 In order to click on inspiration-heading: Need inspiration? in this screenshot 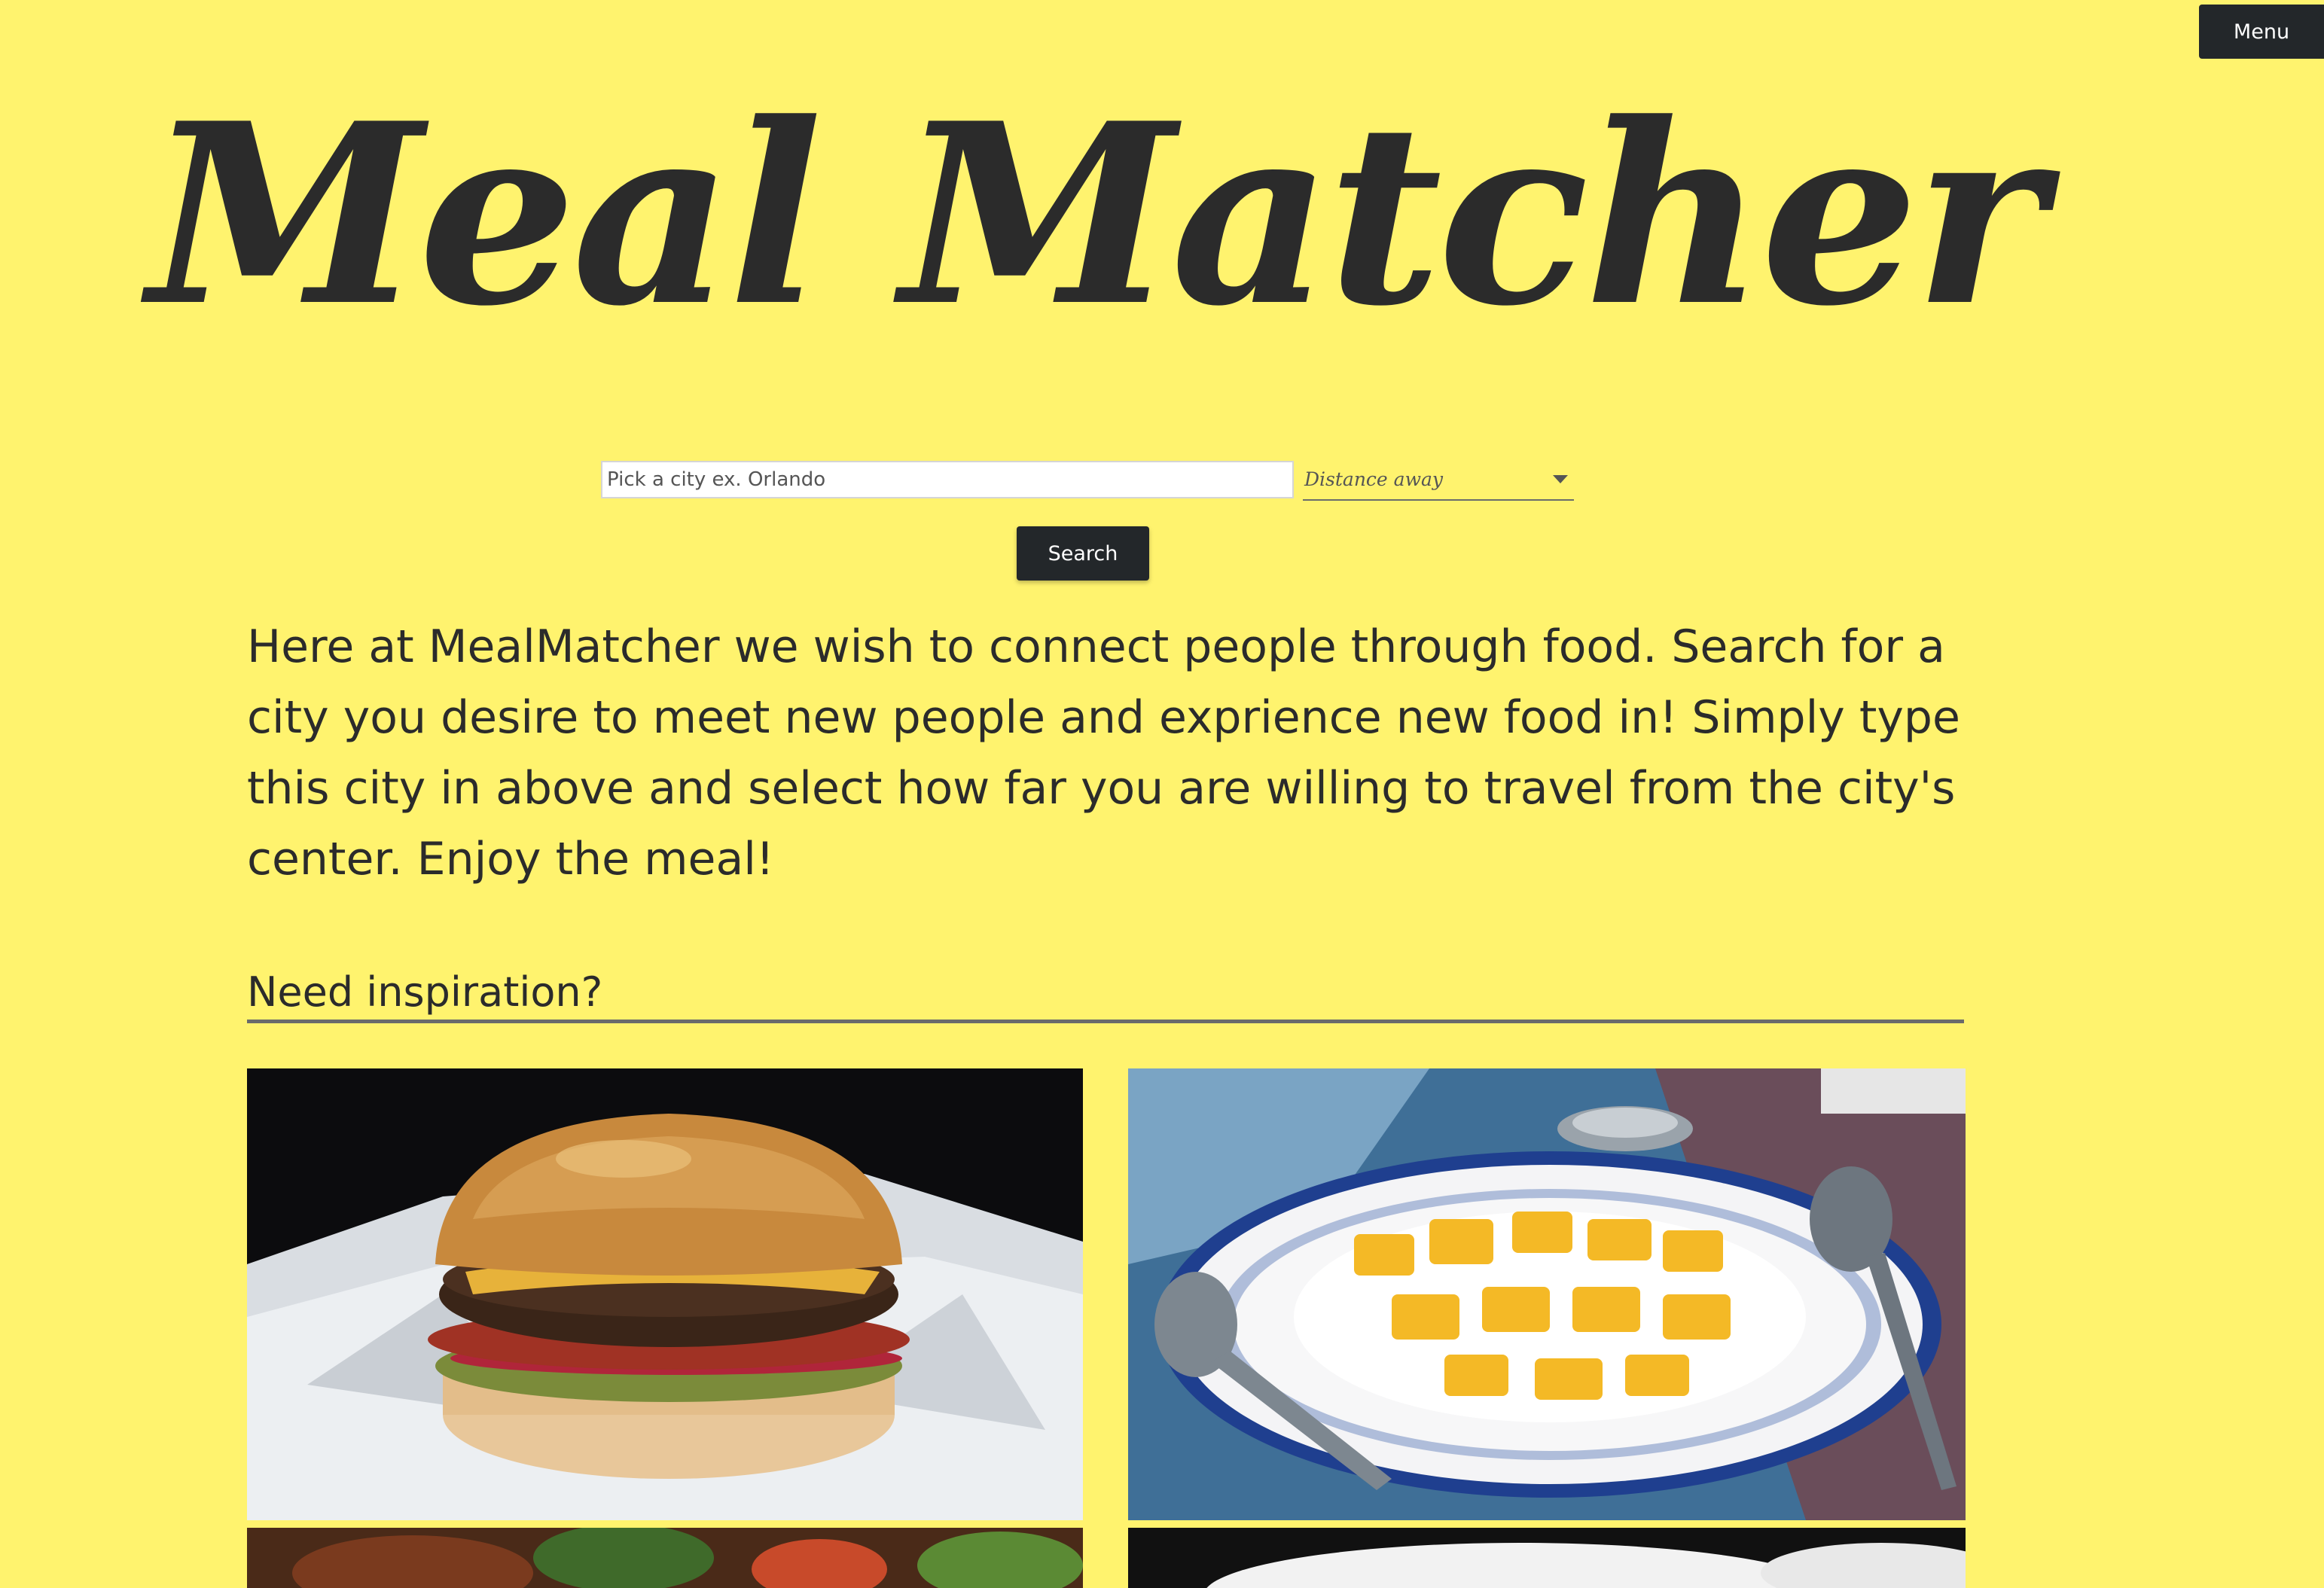, I will do `click(1105, 994)`.